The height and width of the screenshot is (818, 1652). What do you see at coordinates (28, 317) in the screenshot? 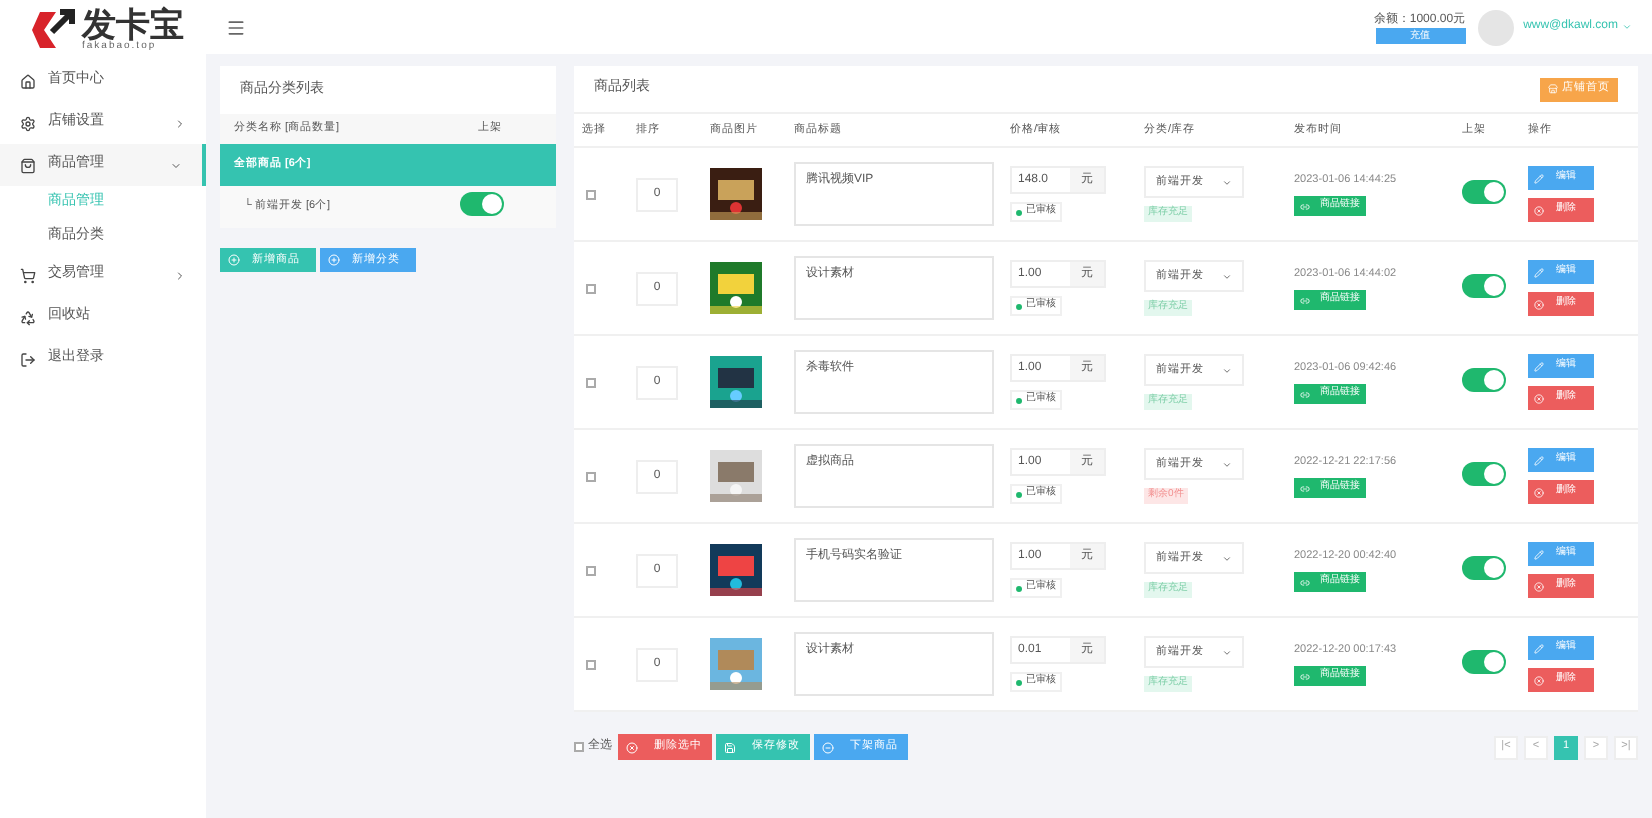
I see `recycle-icon` at bounding box center [28, 317].